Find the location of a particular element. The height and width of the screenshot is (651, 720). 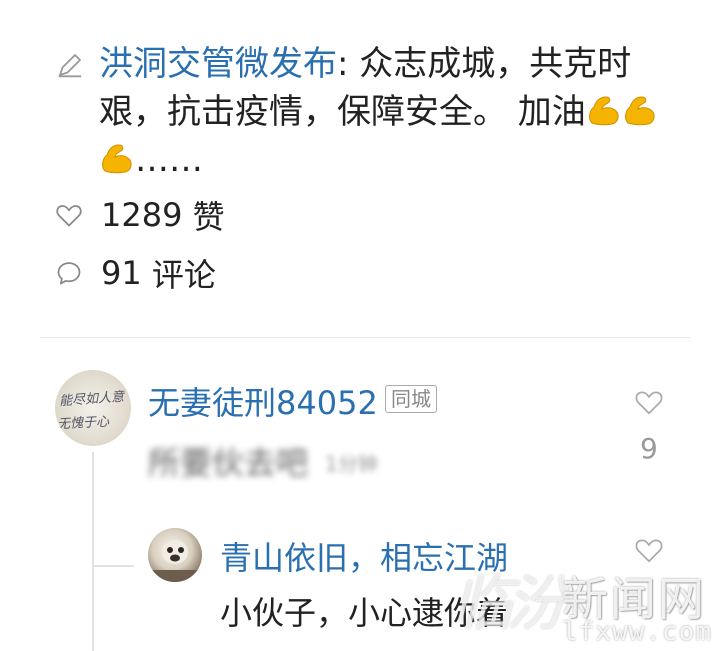

avatar-photo-icon is located at coordinates (175, 561).